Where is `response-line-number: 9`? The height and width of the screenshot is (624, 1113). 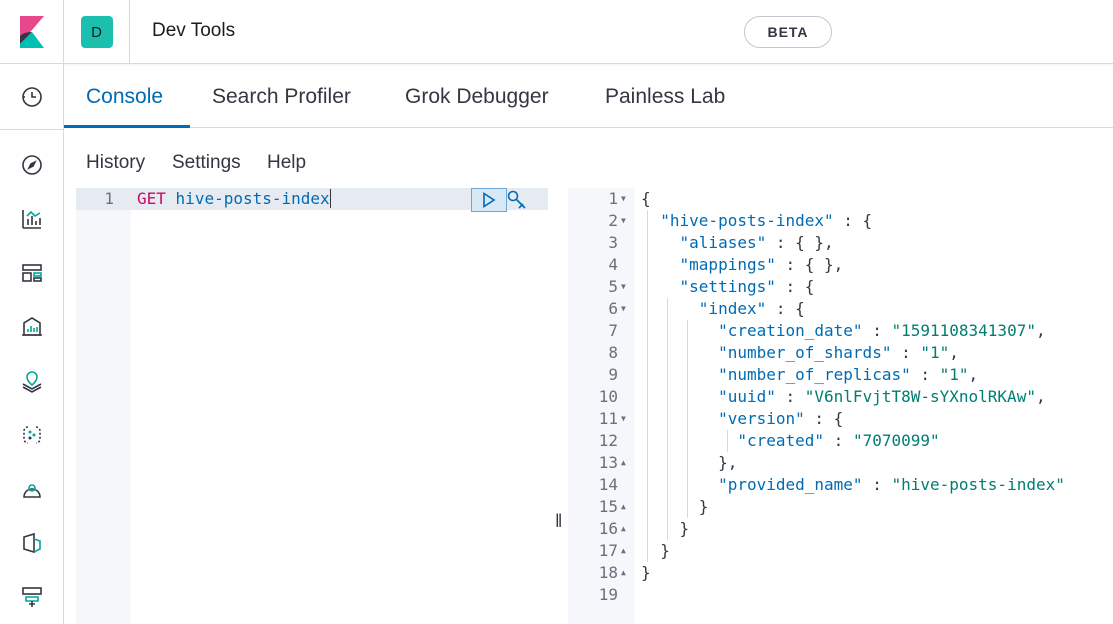 response-line-number: 9 is located at coordinates (613, 374).